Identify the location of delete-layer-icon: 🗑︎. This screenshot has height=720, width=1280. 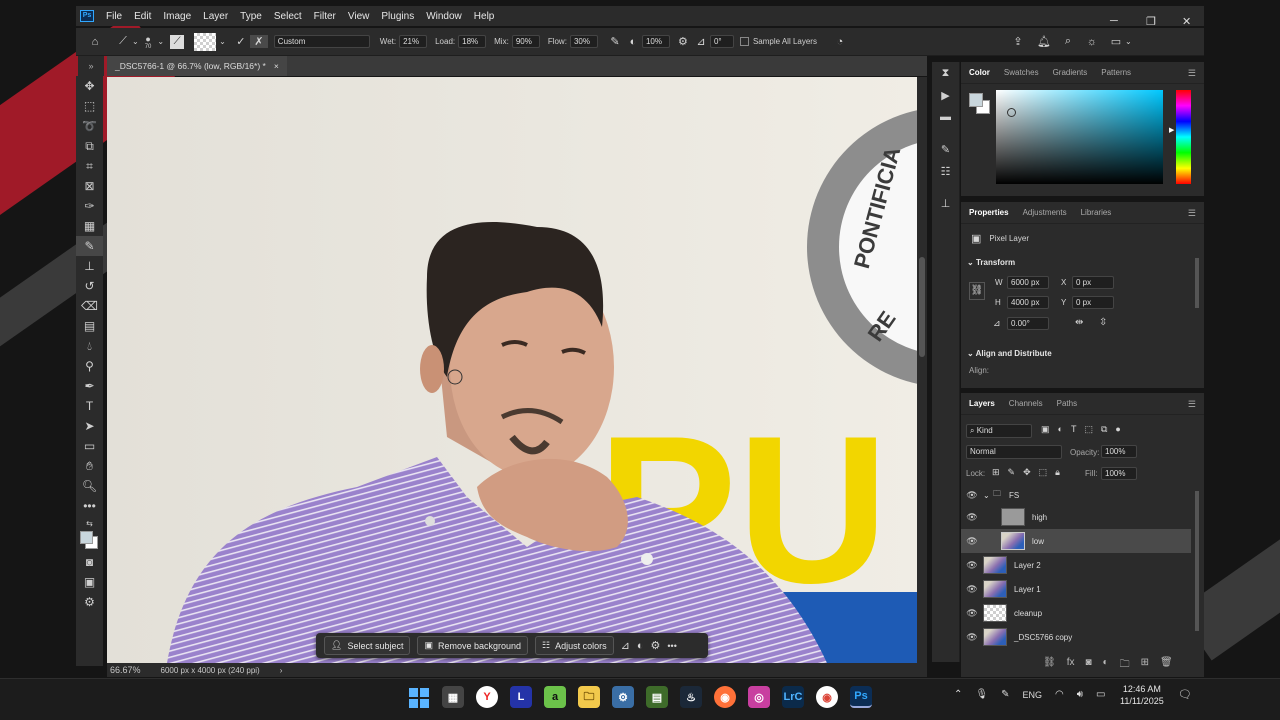
(1166, 665).